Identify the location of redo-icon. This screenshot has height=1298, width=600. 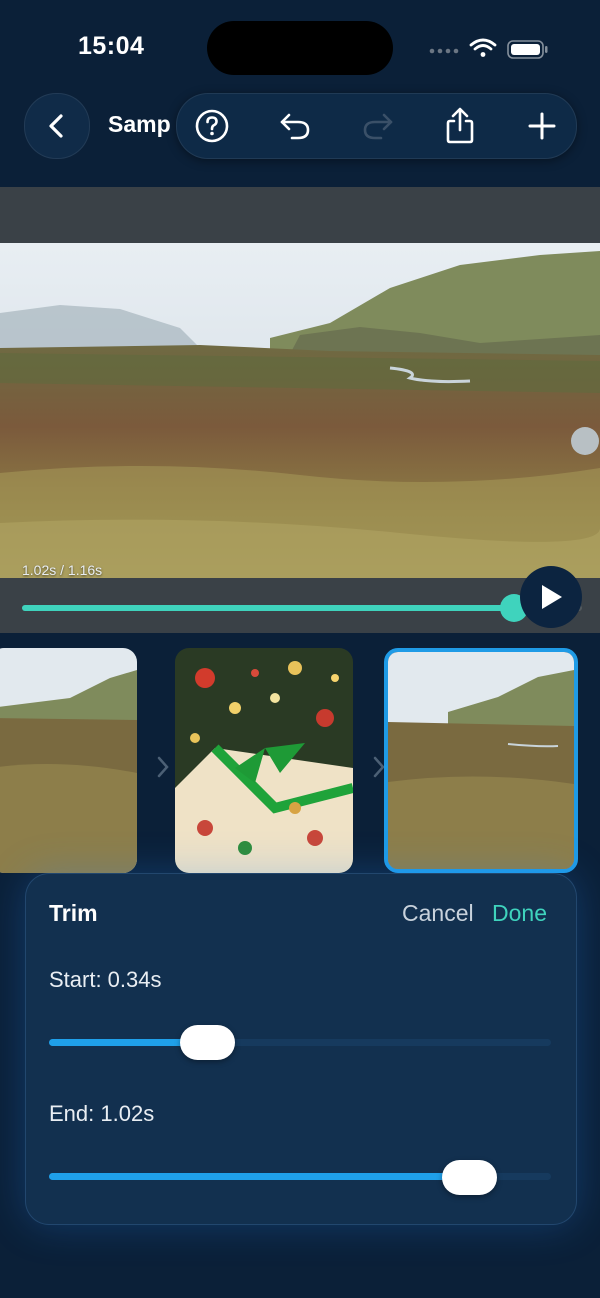
(378, 126).